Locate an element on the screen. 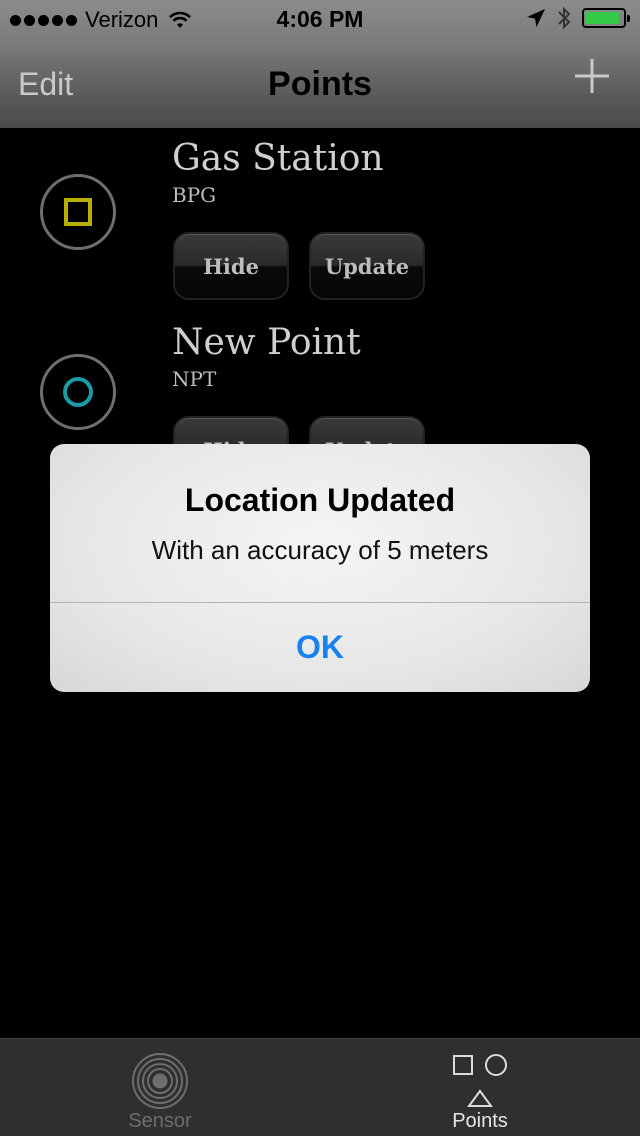  header: Verizon 4:06 PM Edit Points is located at coordinates (320, 64).